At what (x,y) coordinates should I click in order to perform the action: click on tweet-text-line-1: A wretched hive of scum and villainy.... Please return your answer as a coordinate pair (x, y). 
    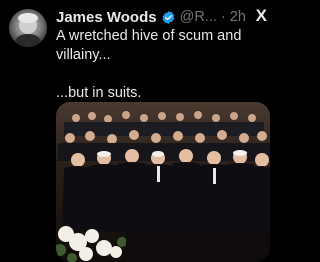
    Looking at the image, I should click on (149, 45).